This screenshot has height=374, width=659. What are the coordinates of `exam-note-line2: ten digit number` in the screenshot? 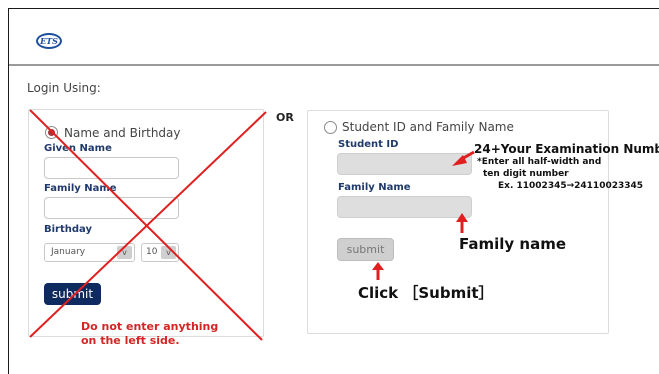 It's located at (526, 174).